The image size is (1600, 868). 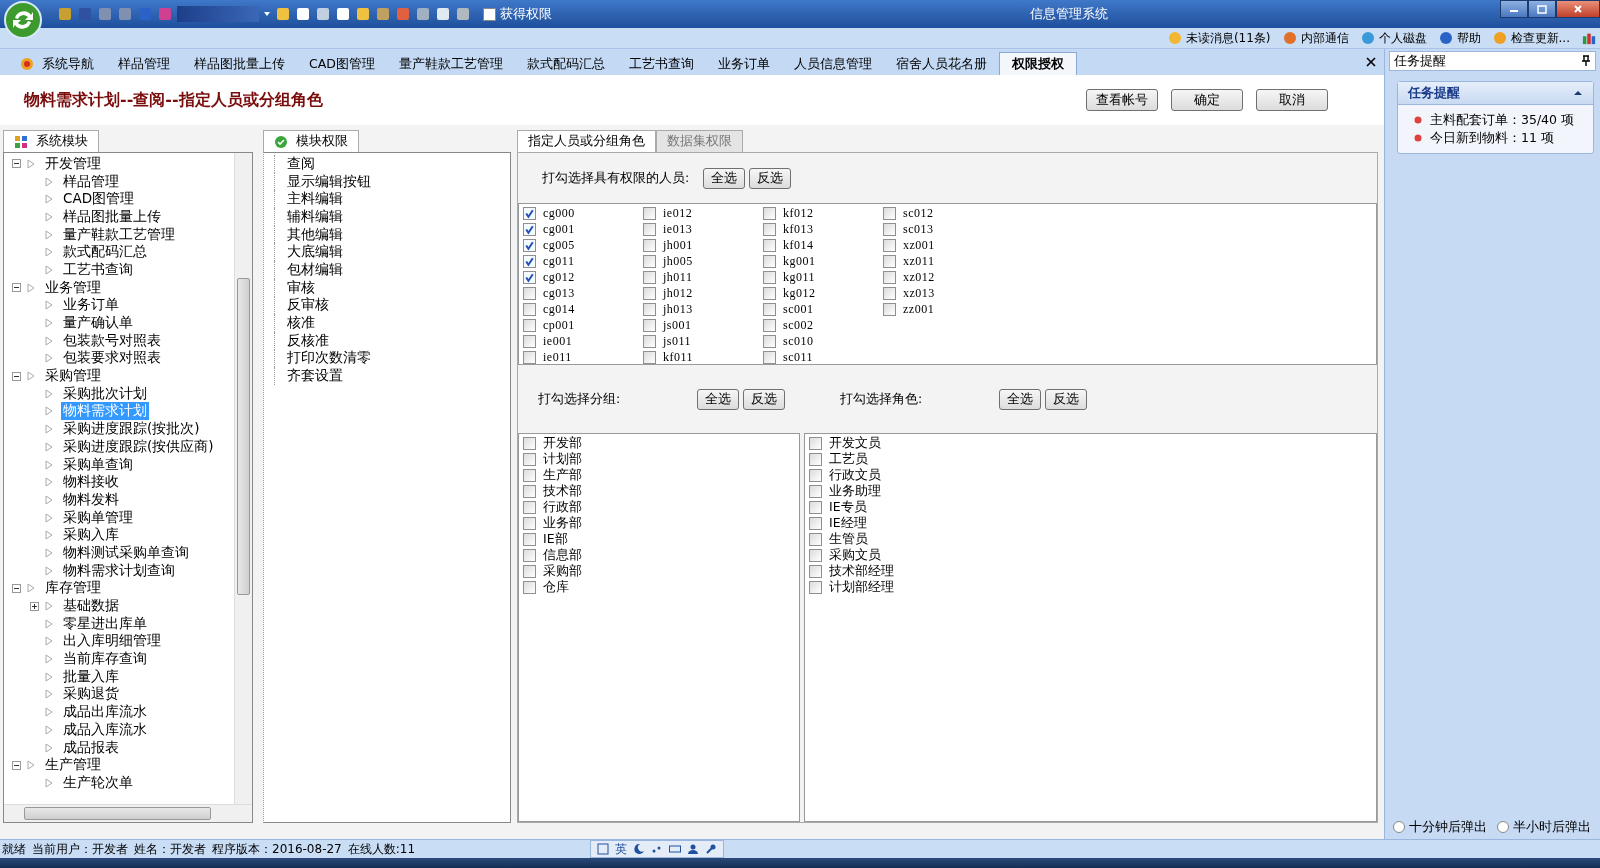 What do you see at coordinates (639, 849) in the screenshot?
I see `moon-icon` at bounding box center [639, 849].